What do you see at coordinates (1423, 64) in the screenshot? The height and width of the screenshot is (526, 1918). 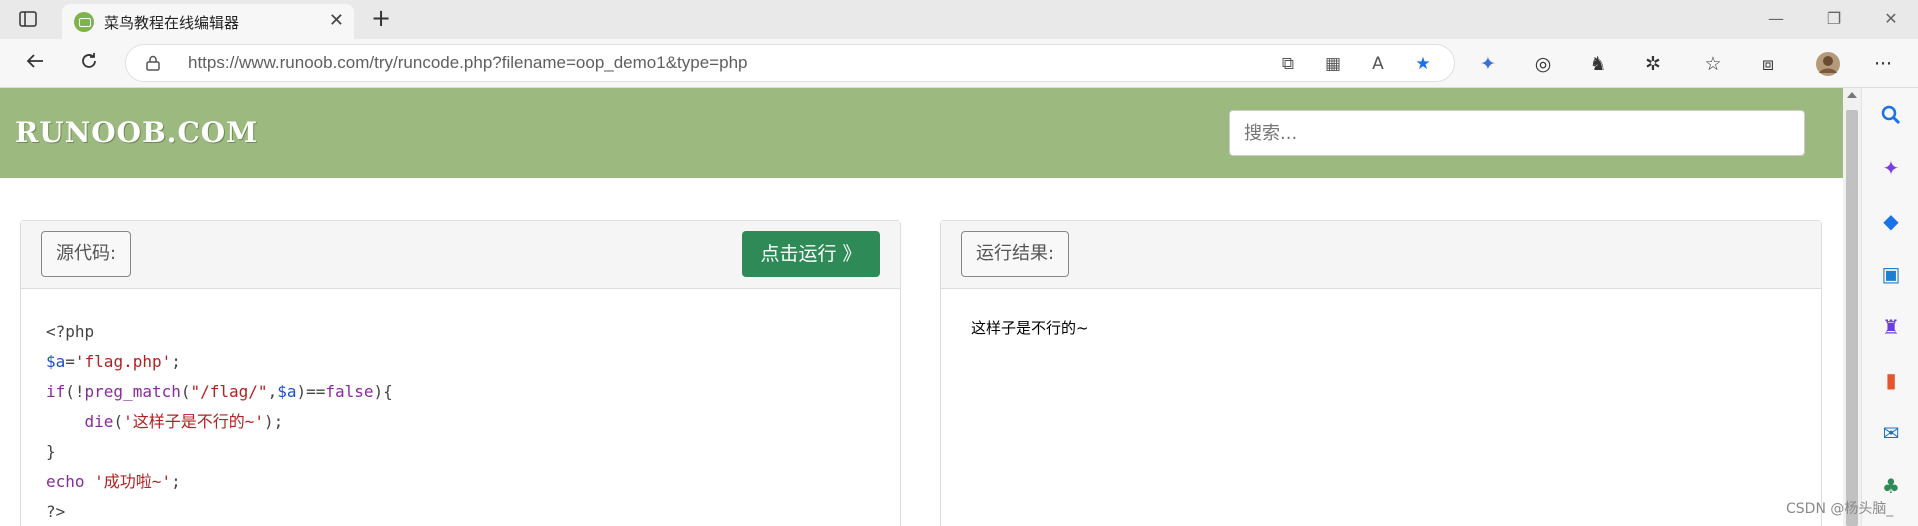 I see `favorite-star-icon: ★` at bounding box center [1423, 64].